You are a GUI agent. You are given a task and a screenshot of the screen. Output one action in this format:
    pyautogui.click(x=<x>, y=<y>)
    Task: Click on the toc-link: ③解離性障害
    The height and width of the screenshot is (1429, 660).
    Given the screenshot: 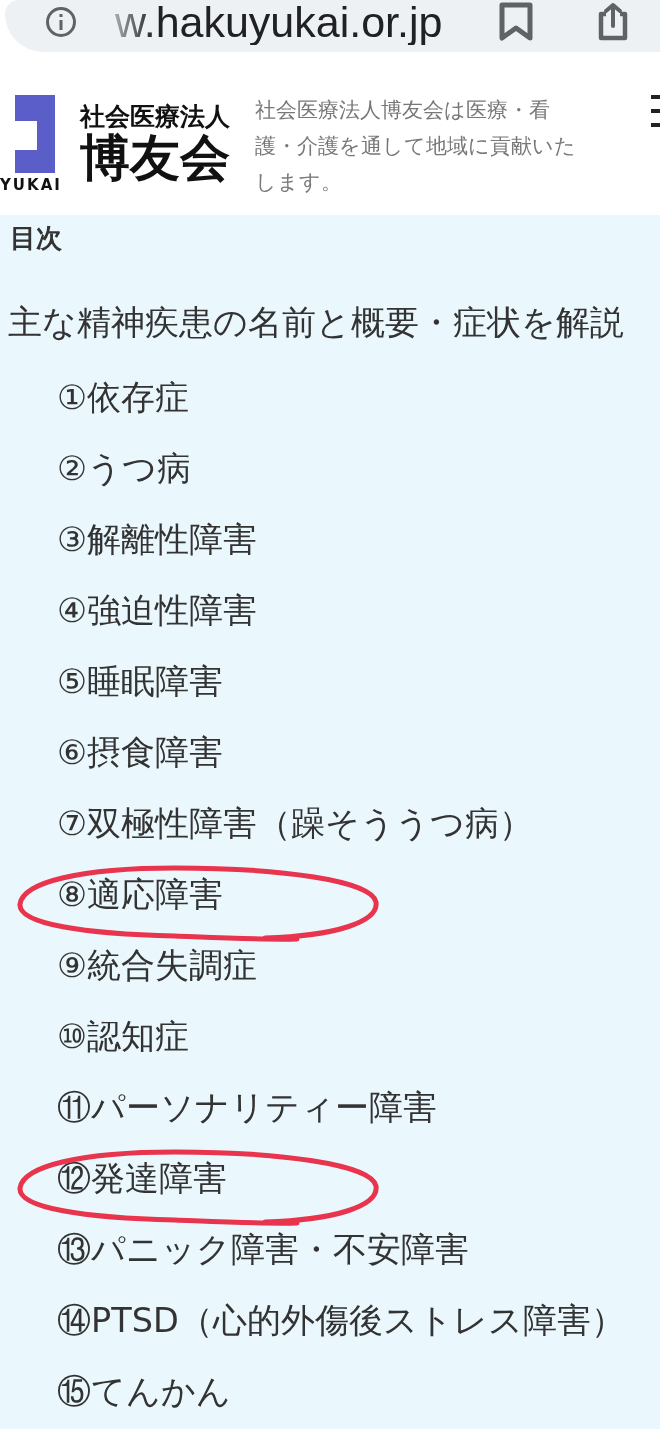 What is the action you would take?
    pyautogui.click(x=157, y=539)
    